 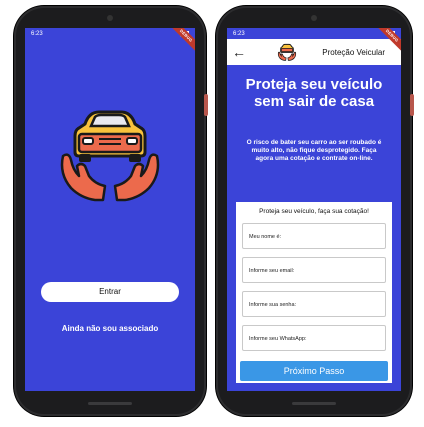 What do you see at coordinates (314, 304) in the screenshot?
I see `password-field: Informe sua senha:` at bounding box center [314, 304].